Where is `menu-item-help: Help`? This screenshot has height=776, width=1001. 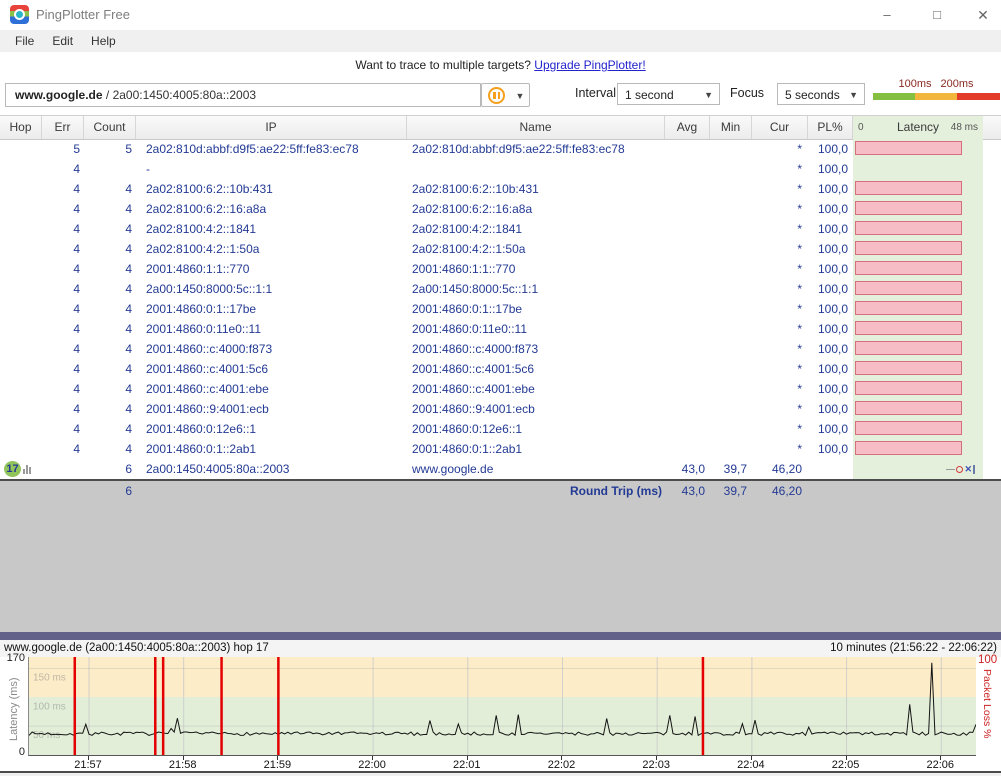 menu-item-help: Help is located at coordinates (103, 41).